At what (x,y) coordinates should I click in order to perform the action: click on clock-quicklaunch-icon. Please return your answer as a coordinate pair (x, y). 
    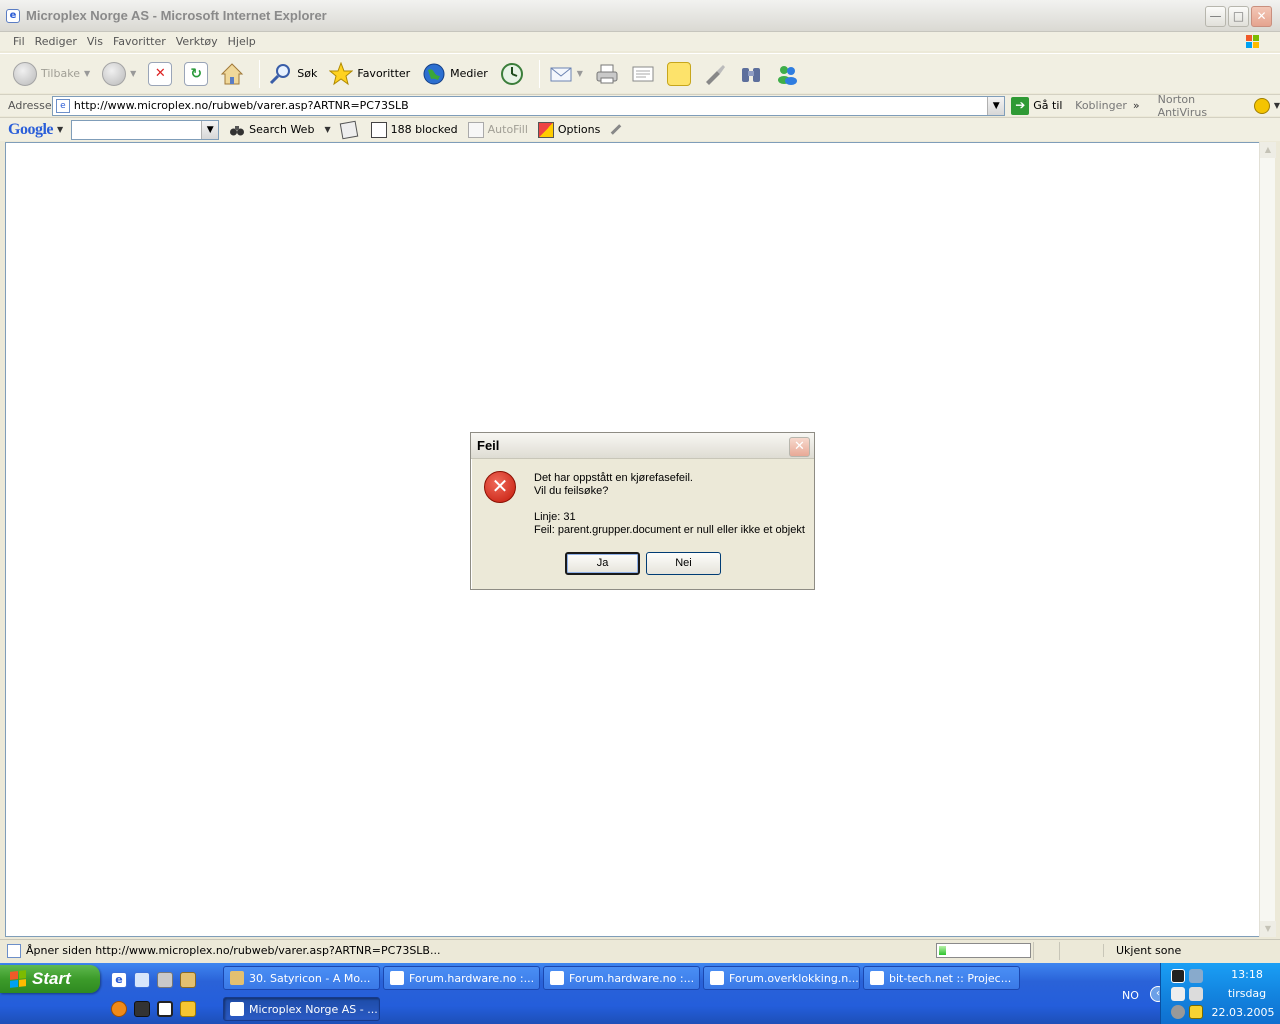
    Looking at the image, I should click on (188, 1009).